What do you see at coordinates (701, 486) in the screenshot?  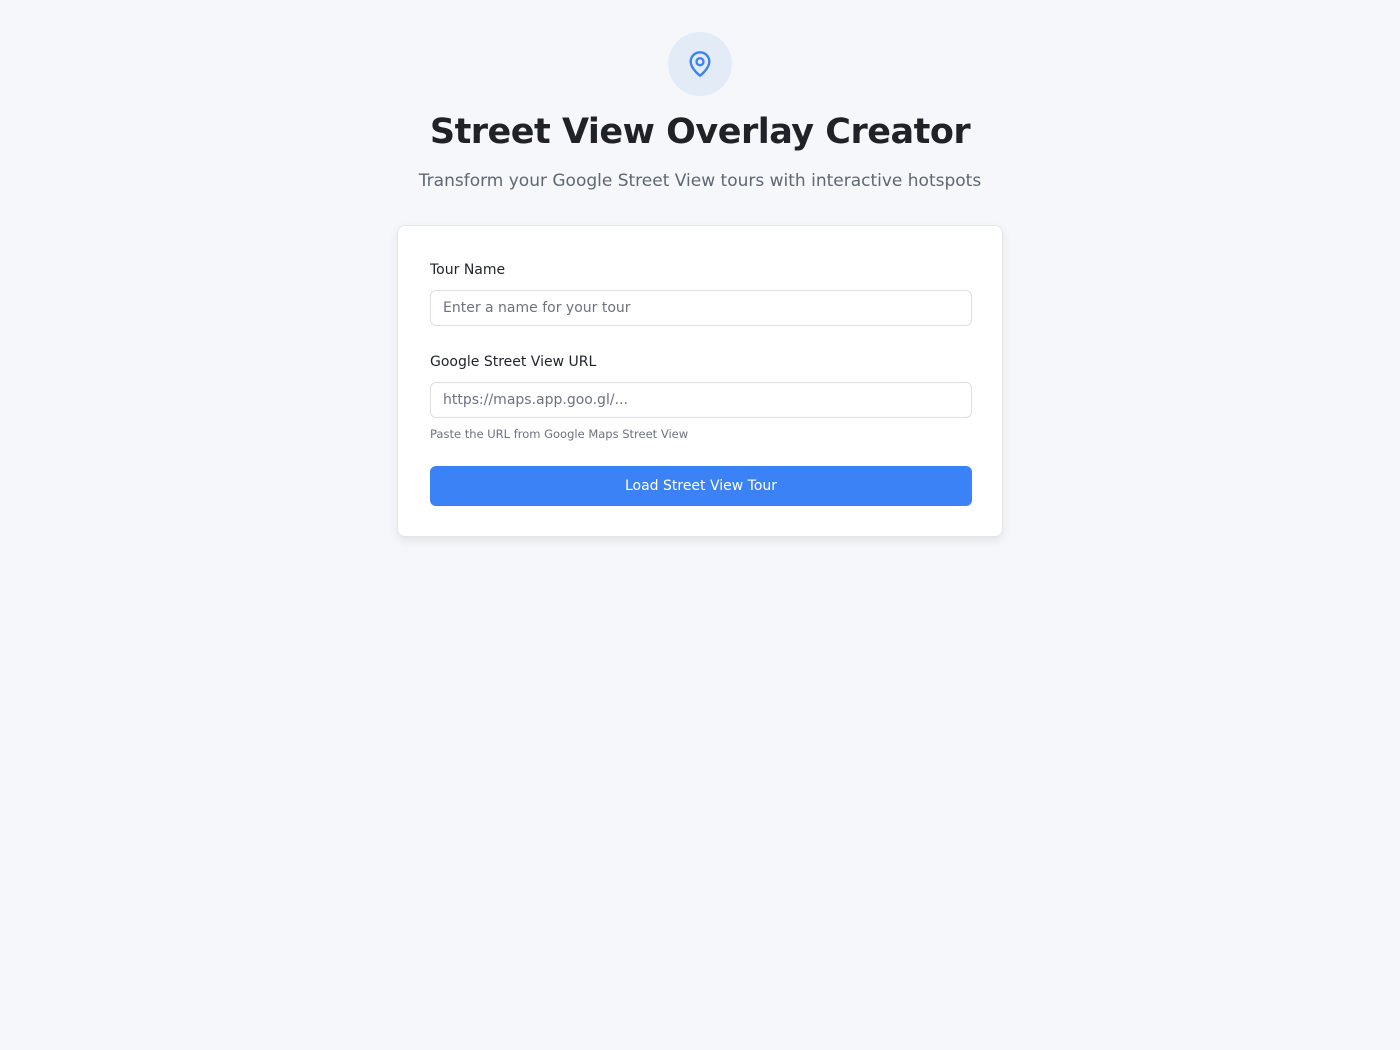 I see `load-tour-button: Load Street View Tour` at bounding box center [701, 486].